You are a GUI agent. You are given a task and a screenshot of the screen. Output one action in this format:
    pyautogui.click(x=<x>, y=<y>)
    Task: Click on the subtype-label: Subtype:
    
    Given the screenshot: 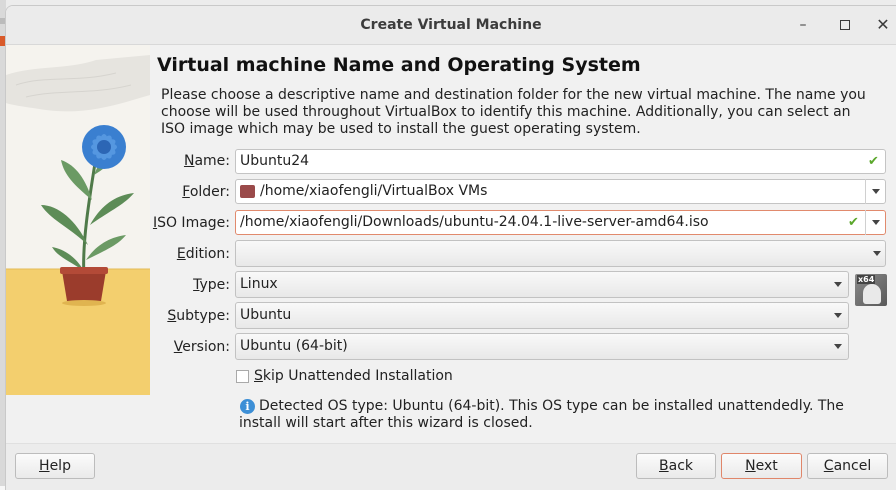 What is the action you would take?
    pyautogui.click(x=162, y=316)
    